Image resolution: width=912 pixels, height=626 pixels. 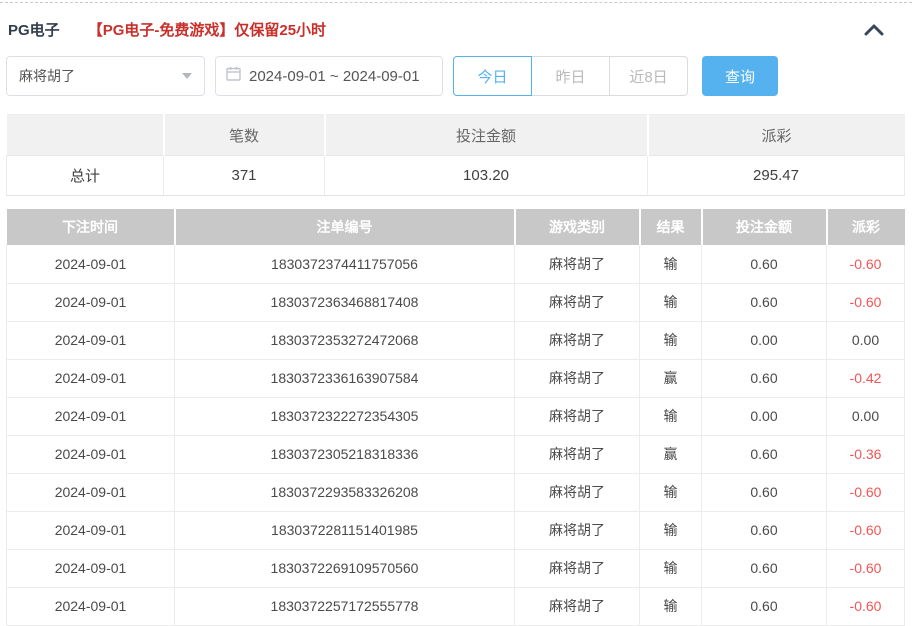 What do you see at coordinates (344, 606) in the screenshot?
I see `cell-order-id: 1830372257172555778` at bounding box center [344, 606].